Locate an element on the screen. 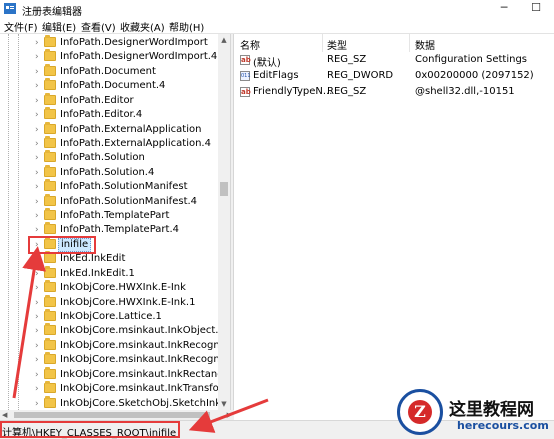 The image size is (554, 439). minimize-button: ─ is located at coordinates (504, 9).